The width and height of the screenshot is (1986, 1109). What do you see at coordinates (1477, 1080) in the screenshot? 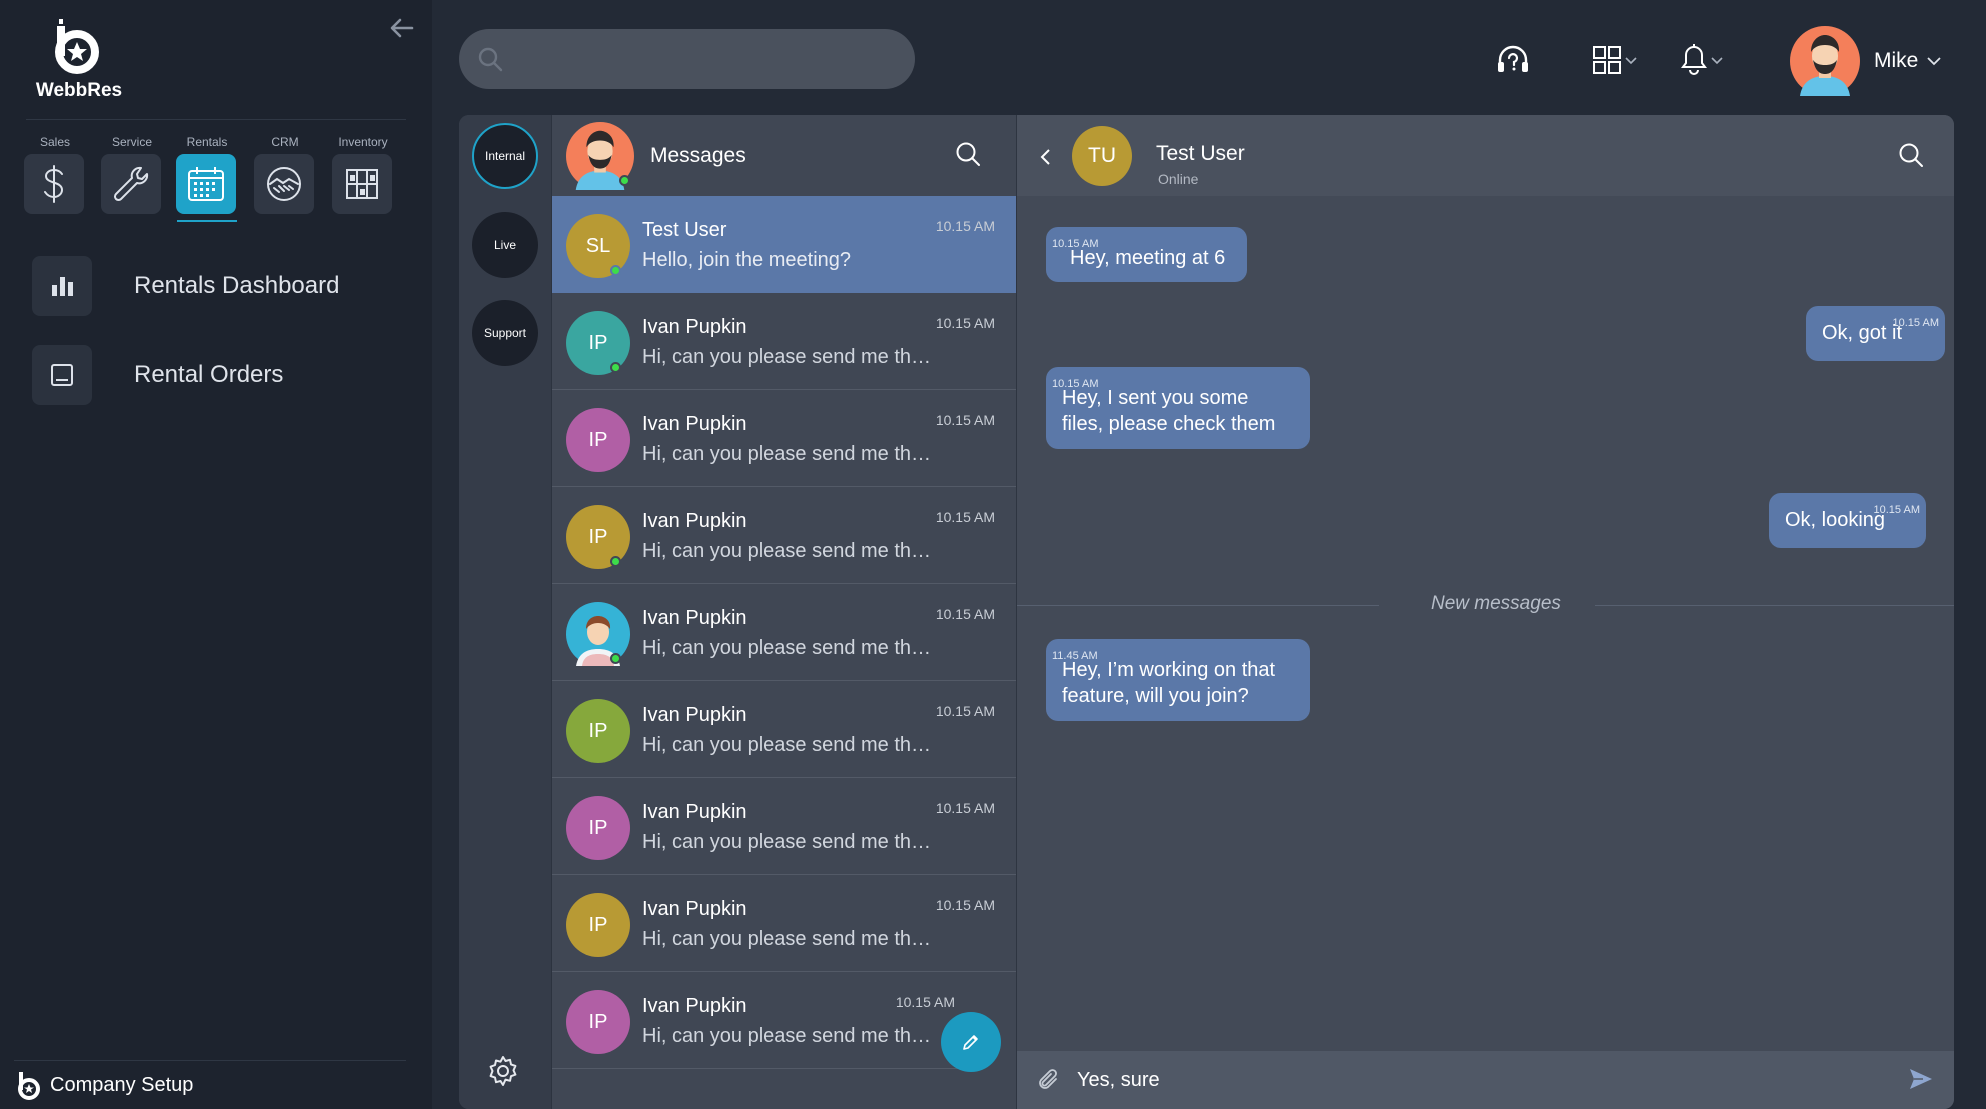
I see `message-input` at bounding box center [1477, 1080].